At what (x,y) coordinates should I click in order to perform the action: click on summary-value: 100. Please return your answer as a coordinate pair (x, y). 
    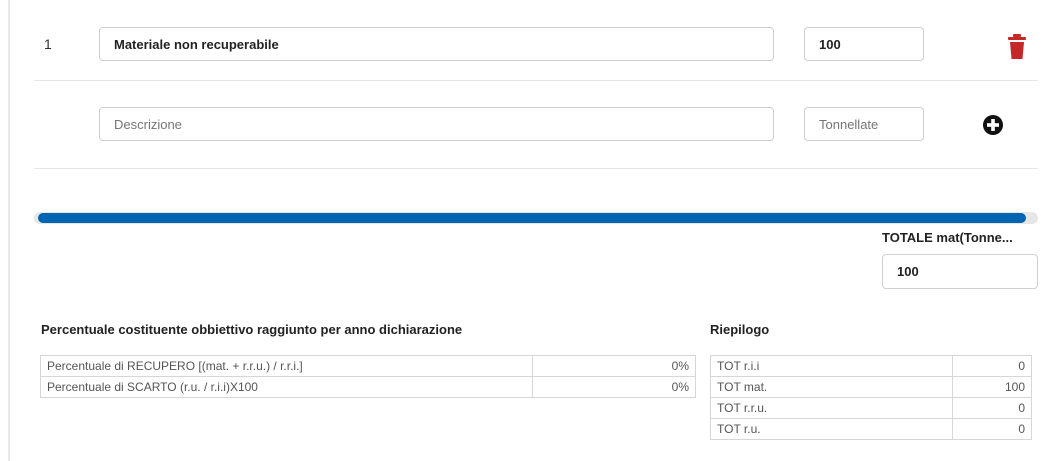
    Looking at the image, I should click on (992, 387).